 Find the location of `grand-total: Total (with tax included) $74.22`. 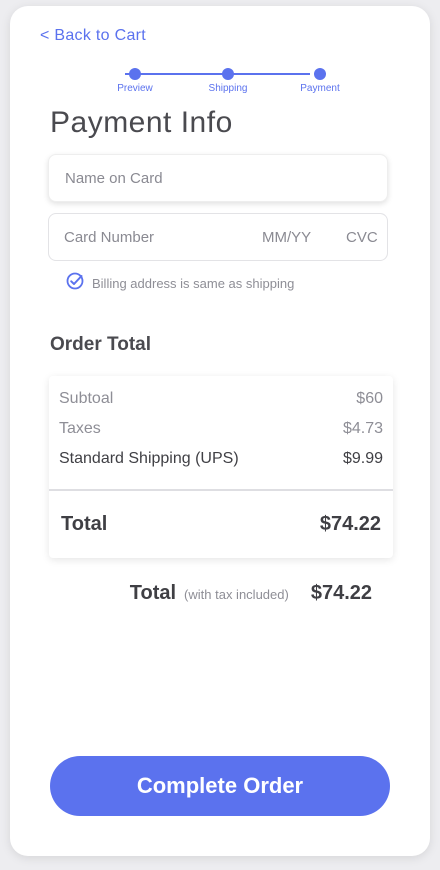

grand-total: Total (with tax included) $74.22 is located at coordinates (251, 593).